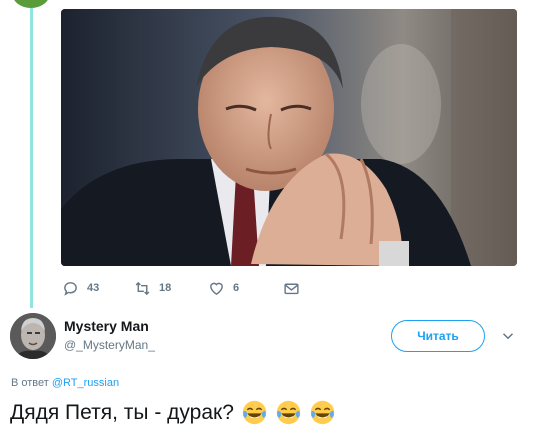  I want to click on user-name: Mystery Man, so click(106, 326).